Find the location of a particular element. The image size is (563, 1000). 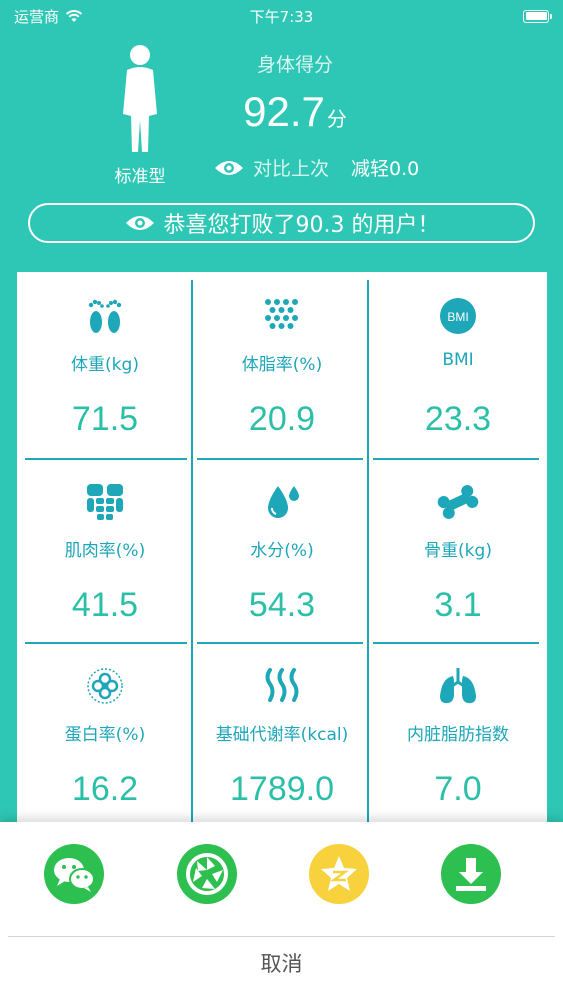

water-drop-icon is located at coordinates (283, 502).